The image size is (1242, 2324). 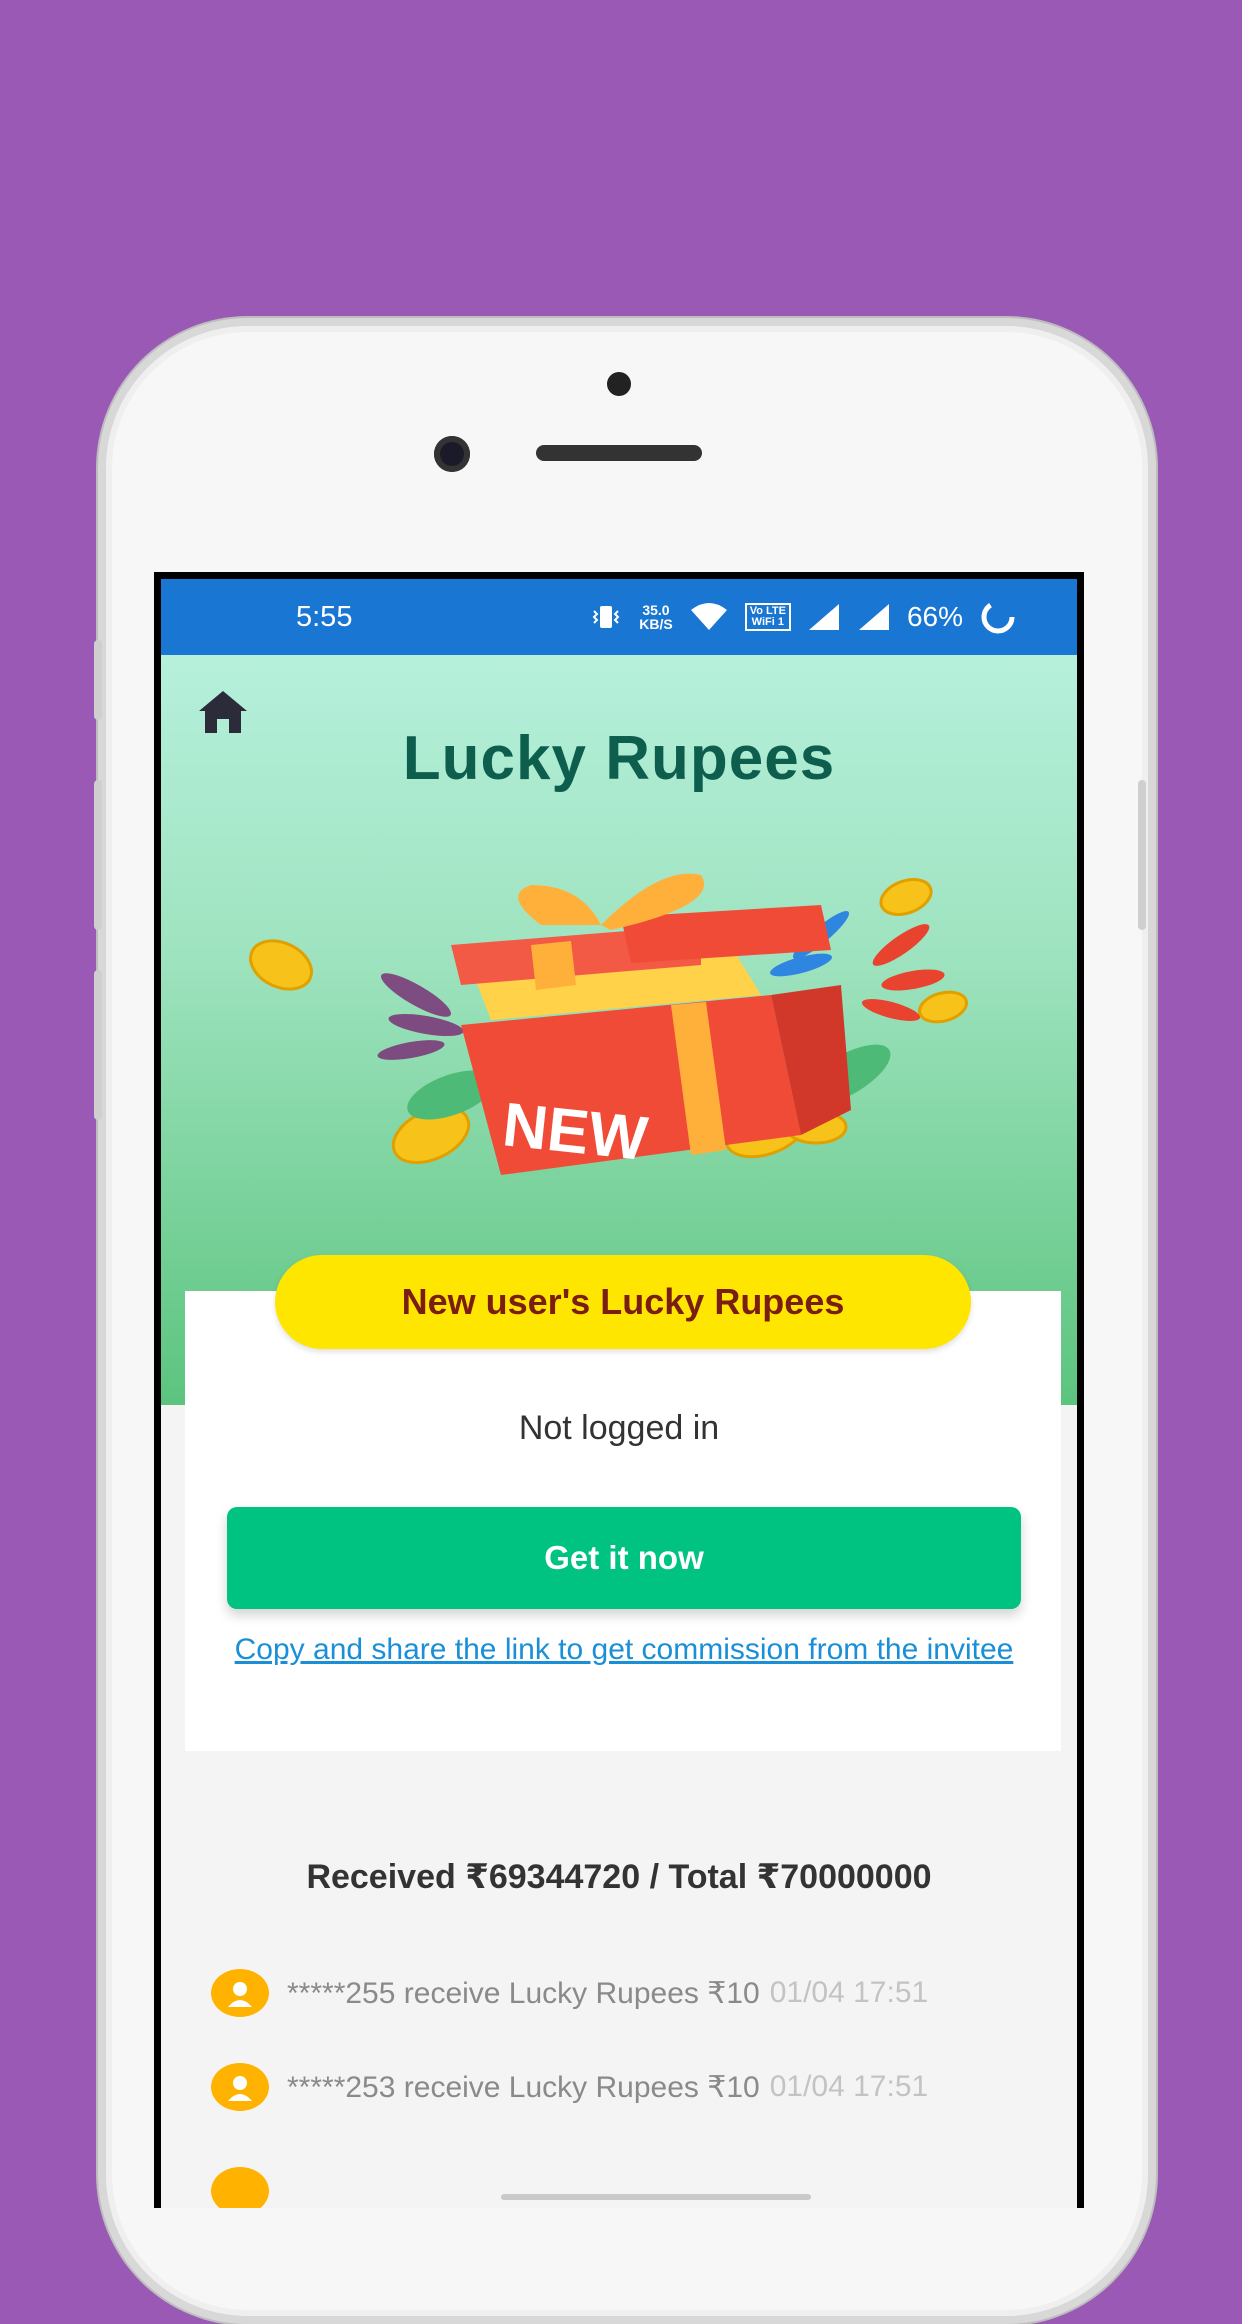 What do you see at coordinates (619, 453) in the screenshot?
I see `earpiece-speaker` at bounding box center [619, 453].